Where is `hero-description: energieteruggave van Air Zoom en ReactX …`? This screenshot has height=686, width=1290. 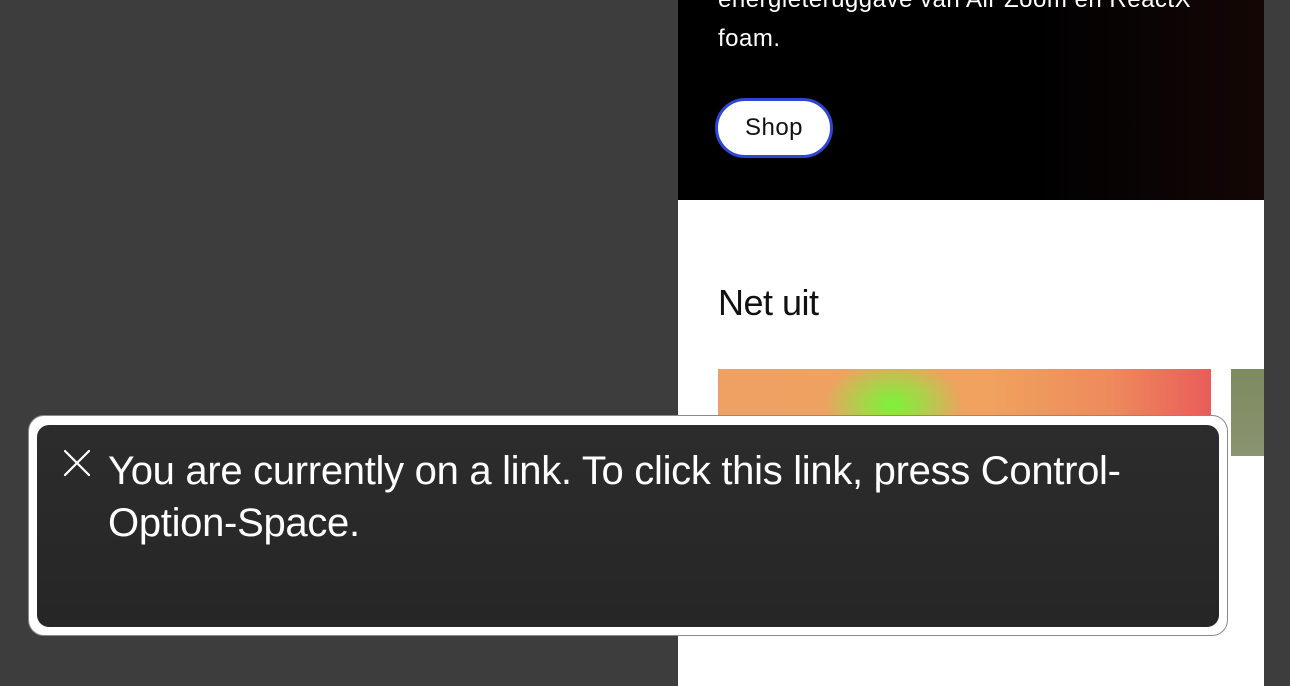 hero-description: energieteruggave van Air Zoom en ReactX … is located at coordinates (954, 26).